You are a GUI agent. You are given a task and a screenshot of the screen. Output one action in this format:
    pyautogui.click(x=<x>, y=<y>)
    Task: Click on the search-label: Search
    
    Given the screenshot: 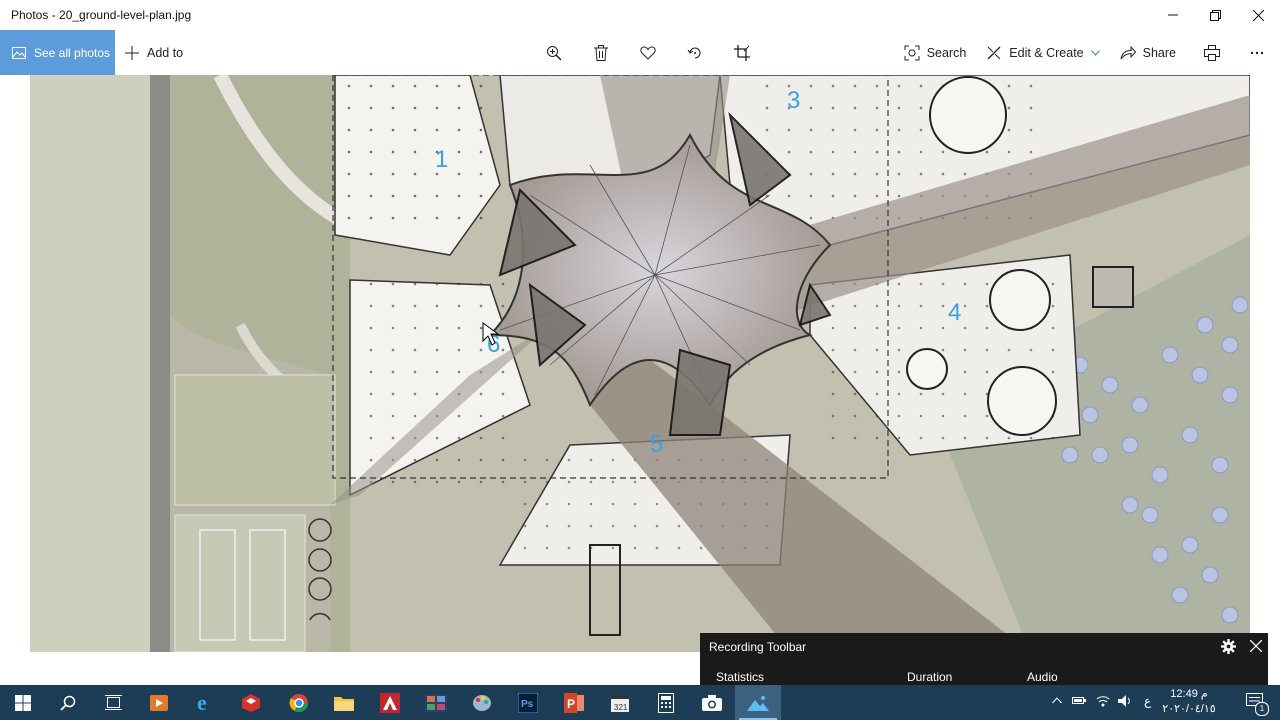 What is the action you would take?
    pyautogui.click(x=946, y=52)
    